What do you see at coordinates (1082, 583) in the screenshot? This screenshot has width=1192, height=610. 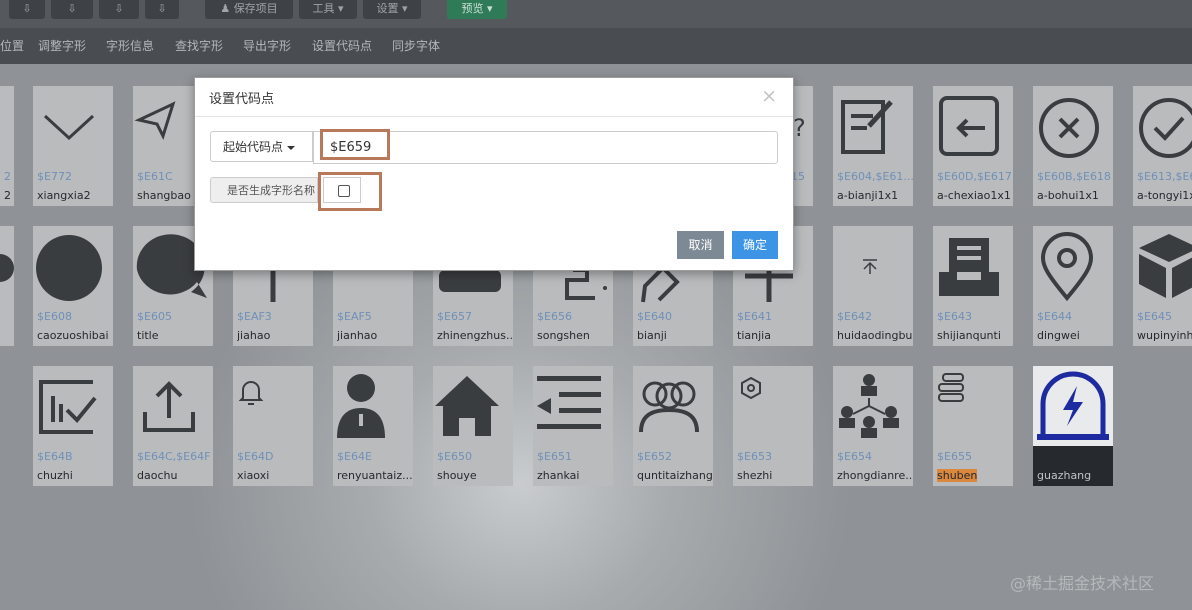 I see `watermark: @稀土掘金技术社区` at bounding box center [1082, 583].